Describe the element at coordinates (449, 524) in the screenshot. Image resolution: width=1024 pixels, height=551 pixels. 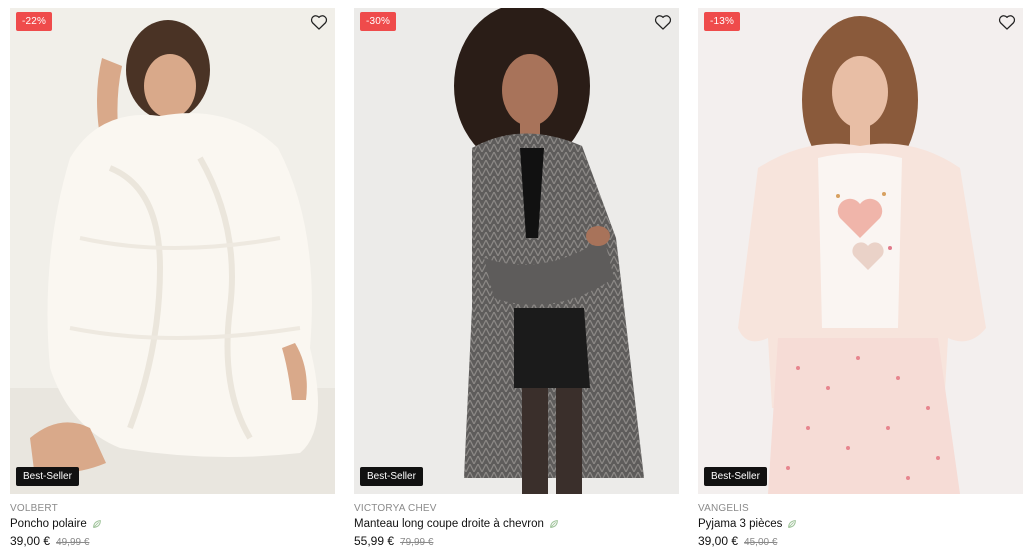
I see `product-name: Manteau long coupe droite à chevron` at that location.